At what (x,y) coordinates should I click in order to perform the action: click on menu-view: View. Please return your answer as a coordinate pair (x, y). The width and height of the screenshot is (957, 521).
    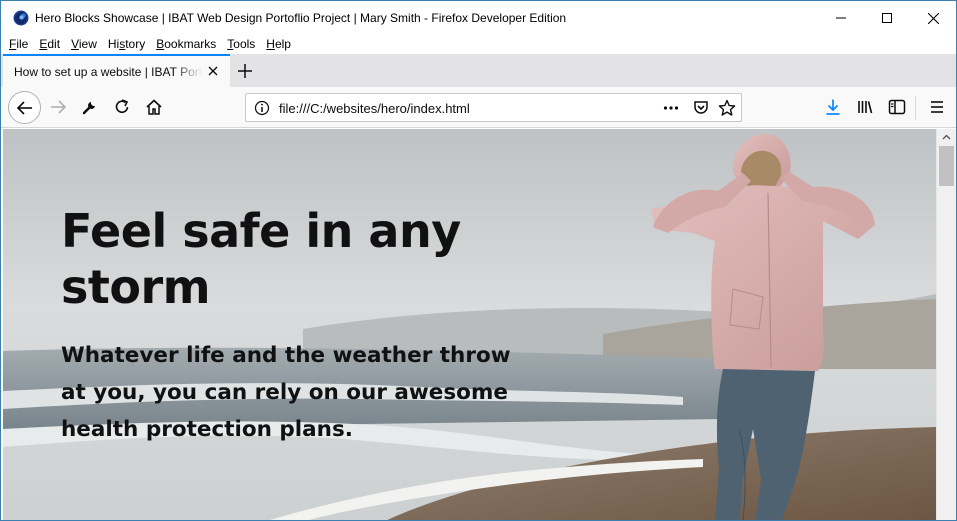
    Looking at the image, I should click on (84, 44).